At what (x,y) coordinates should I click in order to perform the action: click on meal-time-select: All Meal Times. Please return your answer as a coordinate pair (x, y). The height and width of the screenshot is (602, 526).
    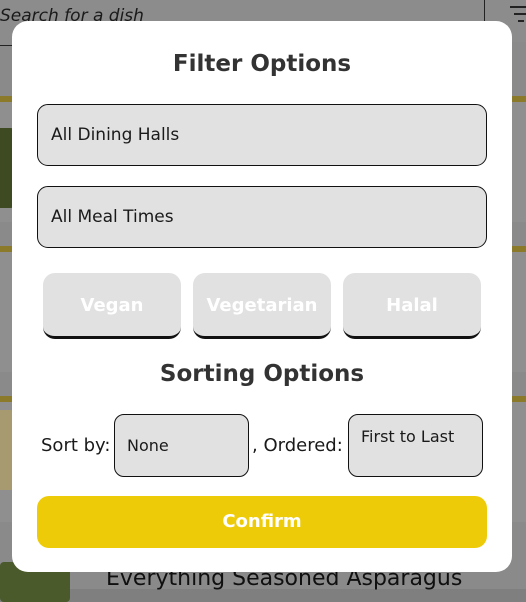
    Looking at the image, I should click on (262, 217).